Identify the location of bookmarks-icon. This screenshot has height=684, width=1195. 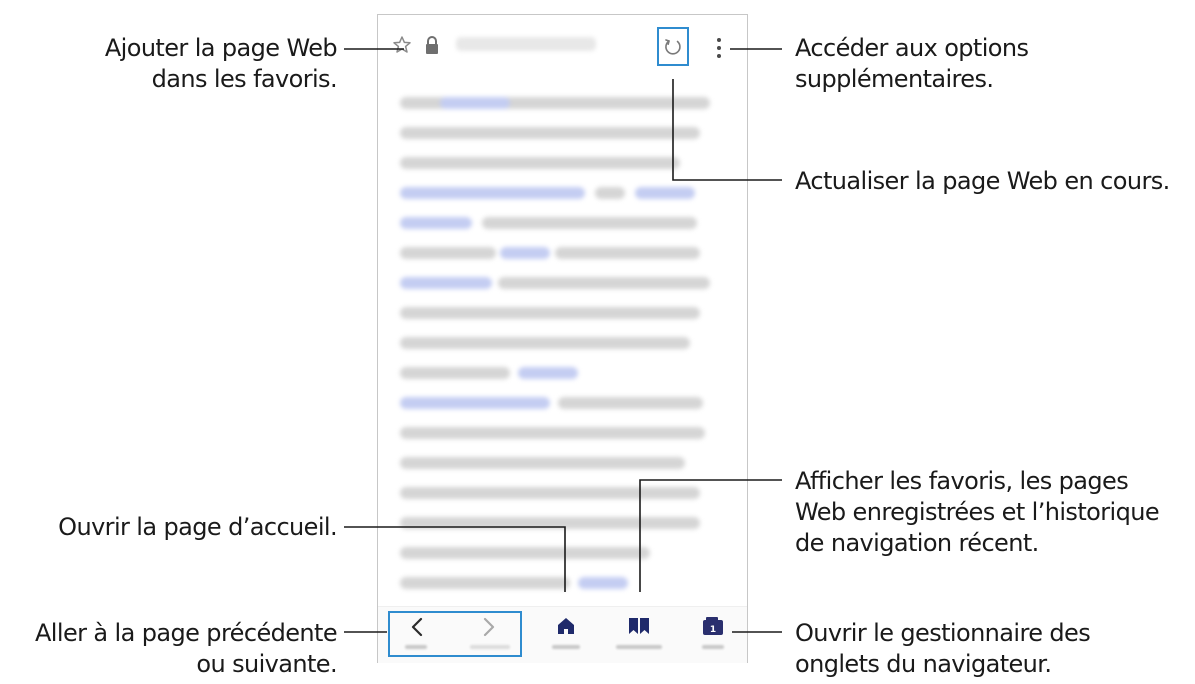
(639, 626).